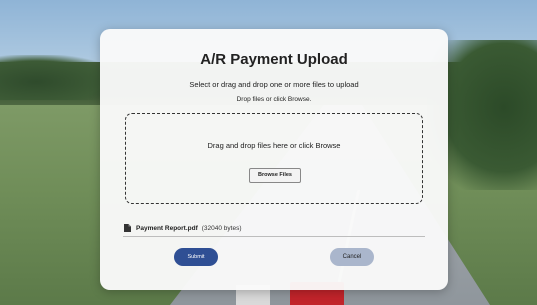  I want to click on browse-files-button: Browse Files, so click(275, 175).